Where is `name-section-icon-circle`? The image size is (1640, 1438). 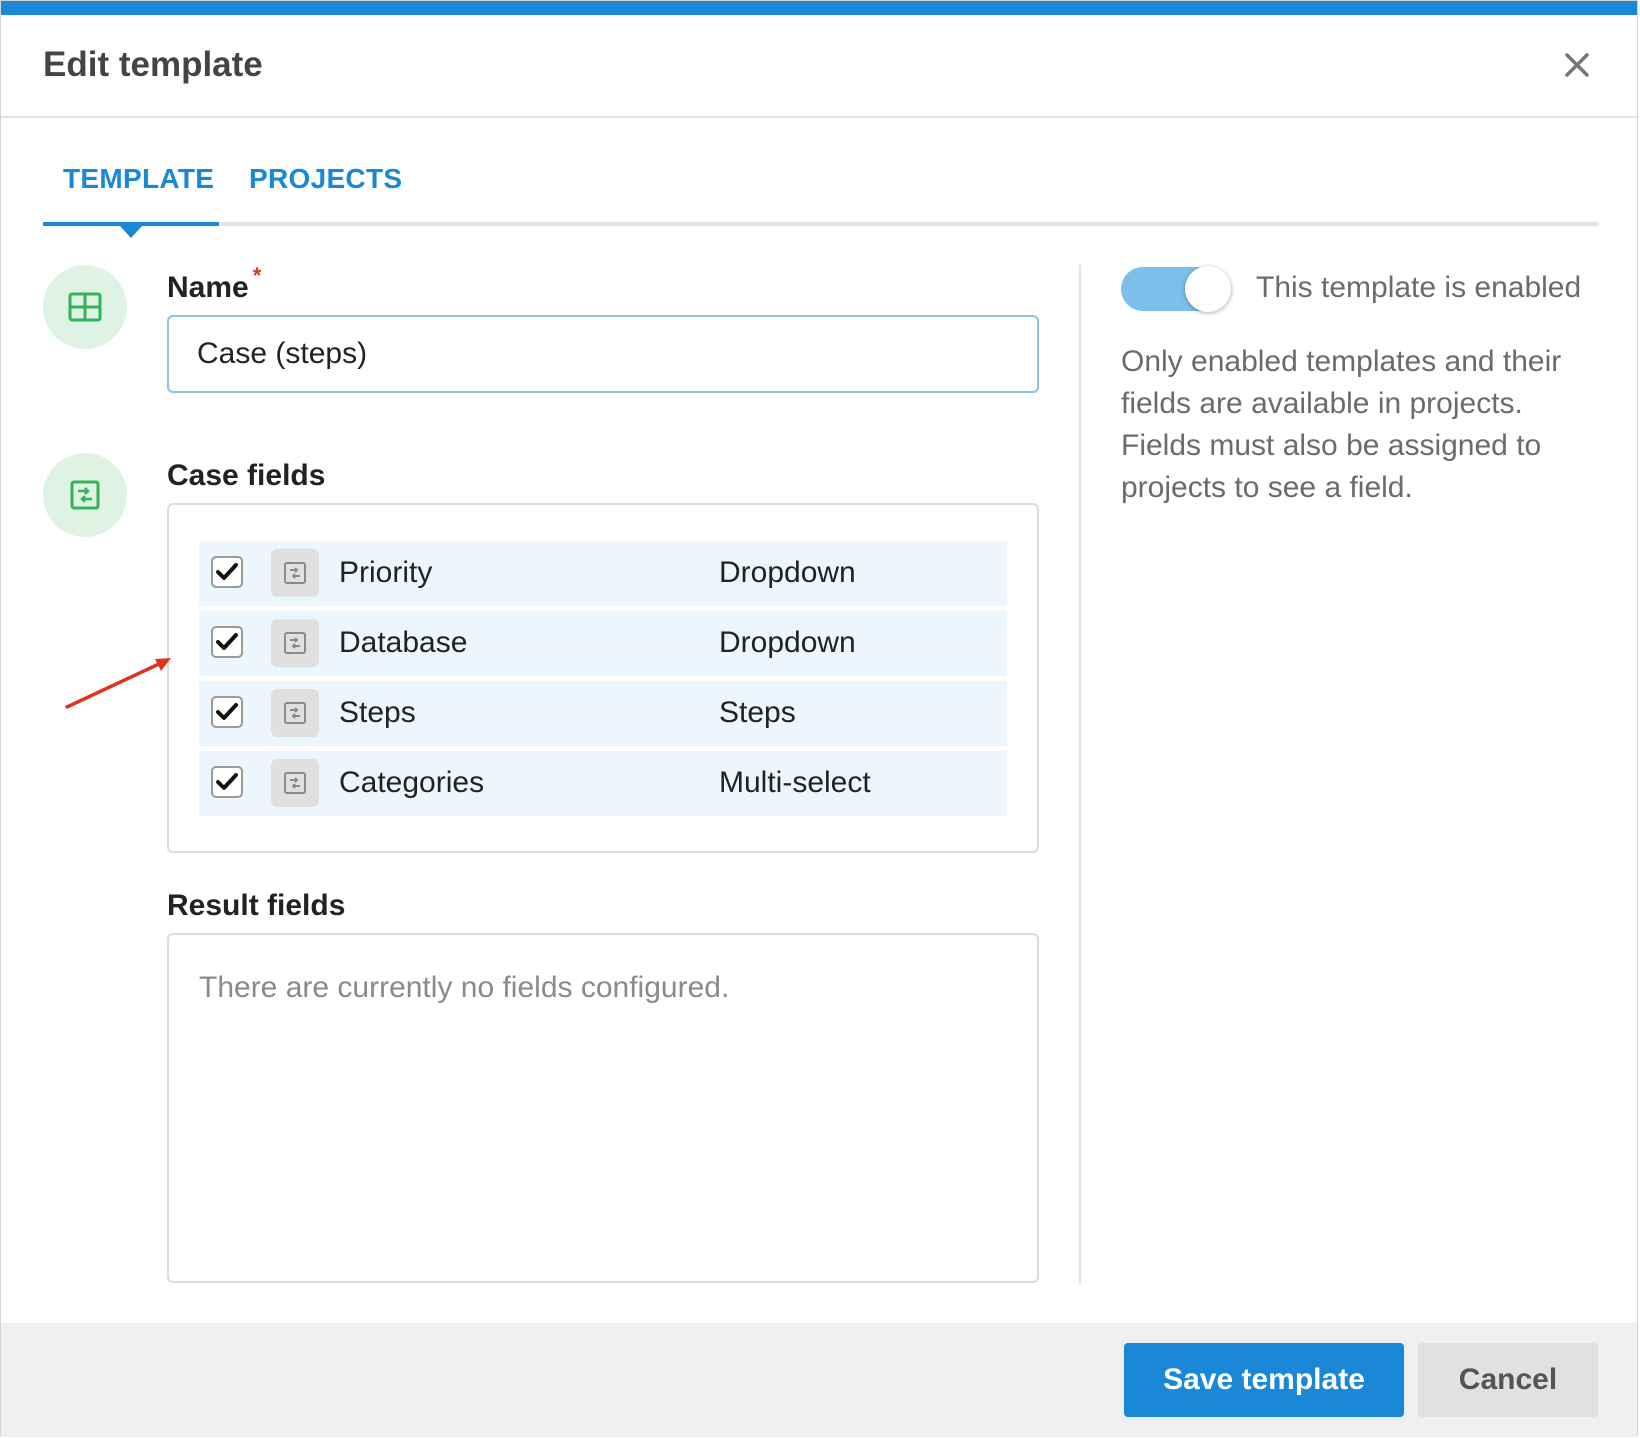
name-section-icon-circle is located at coordinates (85, 307).